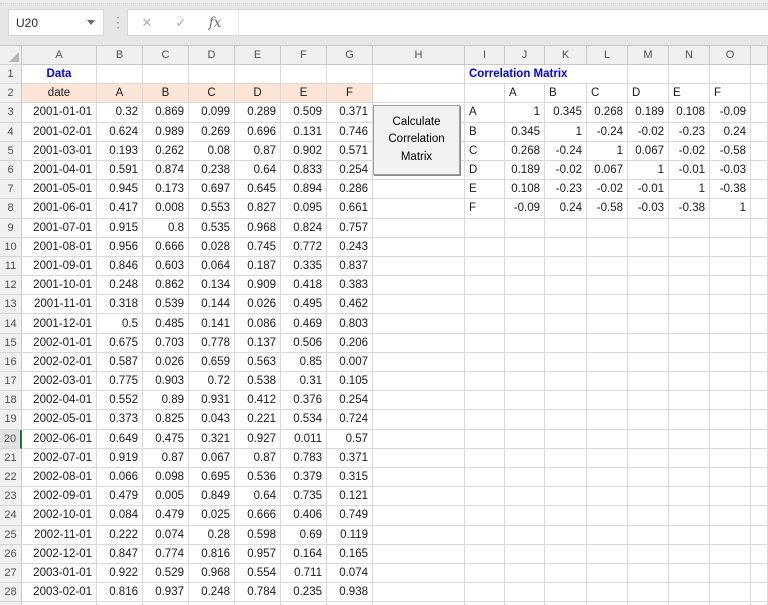 The image size is (768, 605). I want to click on cell-P15, so click(759, 343).